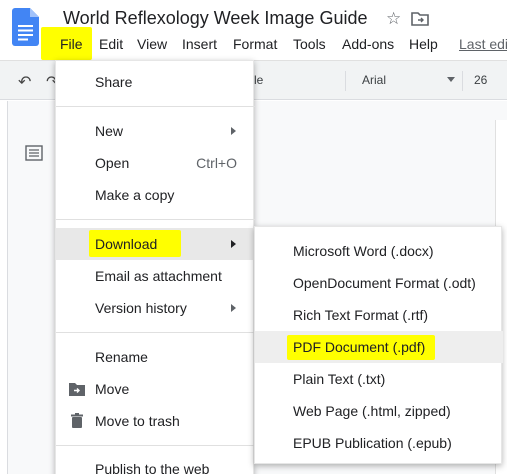 The width and height of the screenshot is (507, 474). I want to click on menu-item-download: Download, so click(126, 244).